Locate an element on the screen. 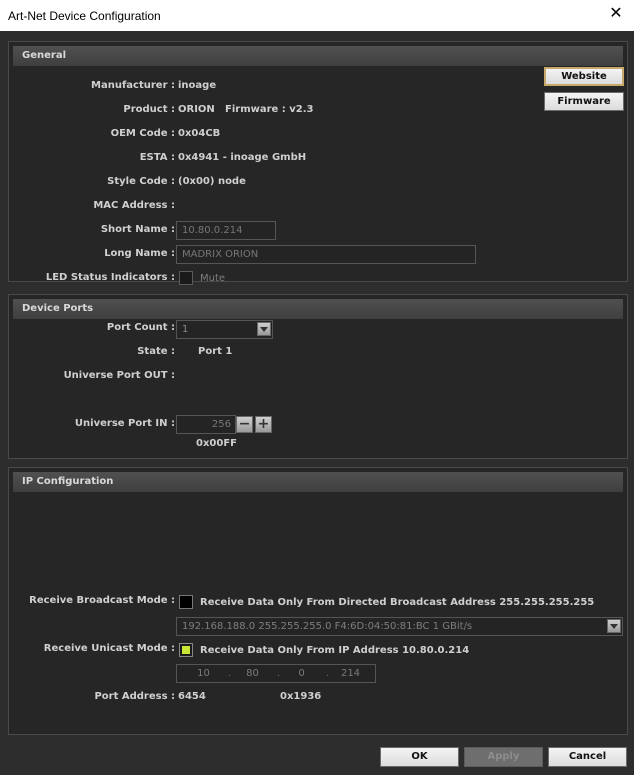 The image size is (634, 775). apply-button: Apply is located at coordinates (503, 757).